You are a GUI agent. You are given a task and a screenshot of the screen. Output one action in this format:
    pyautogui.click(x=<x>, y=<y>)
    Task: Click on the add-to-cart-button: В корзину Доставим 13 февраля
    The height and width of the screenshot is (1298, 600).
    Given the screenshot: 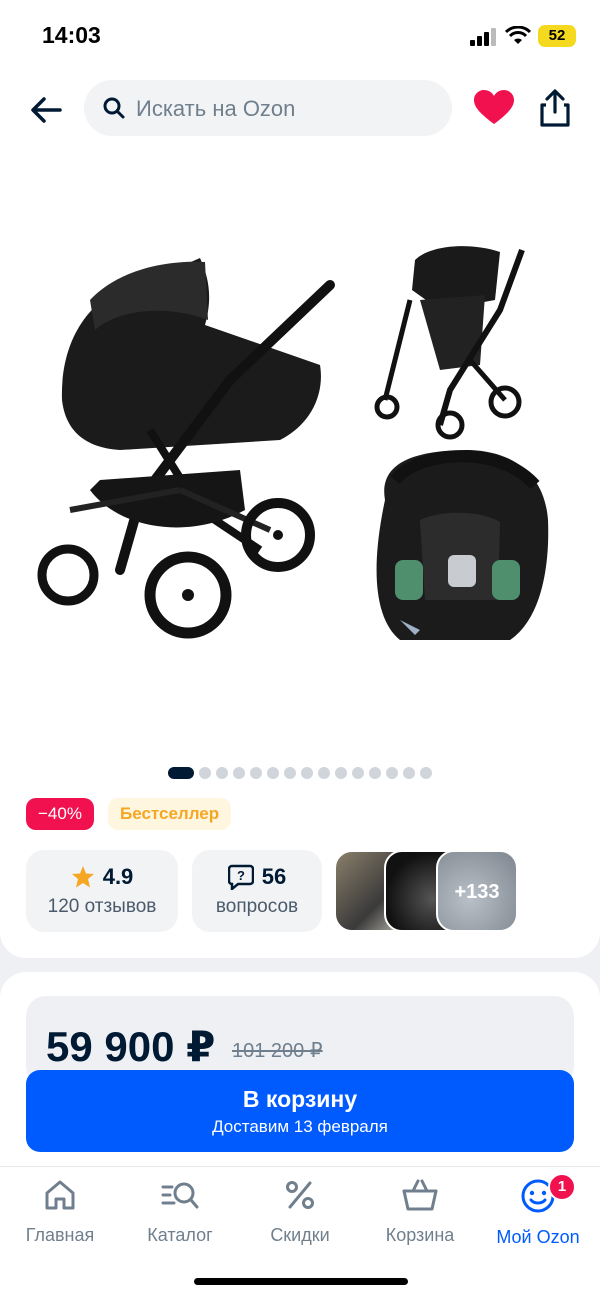 What is the action you would take?
    pyautogui.click(x=300, y=1111)
    